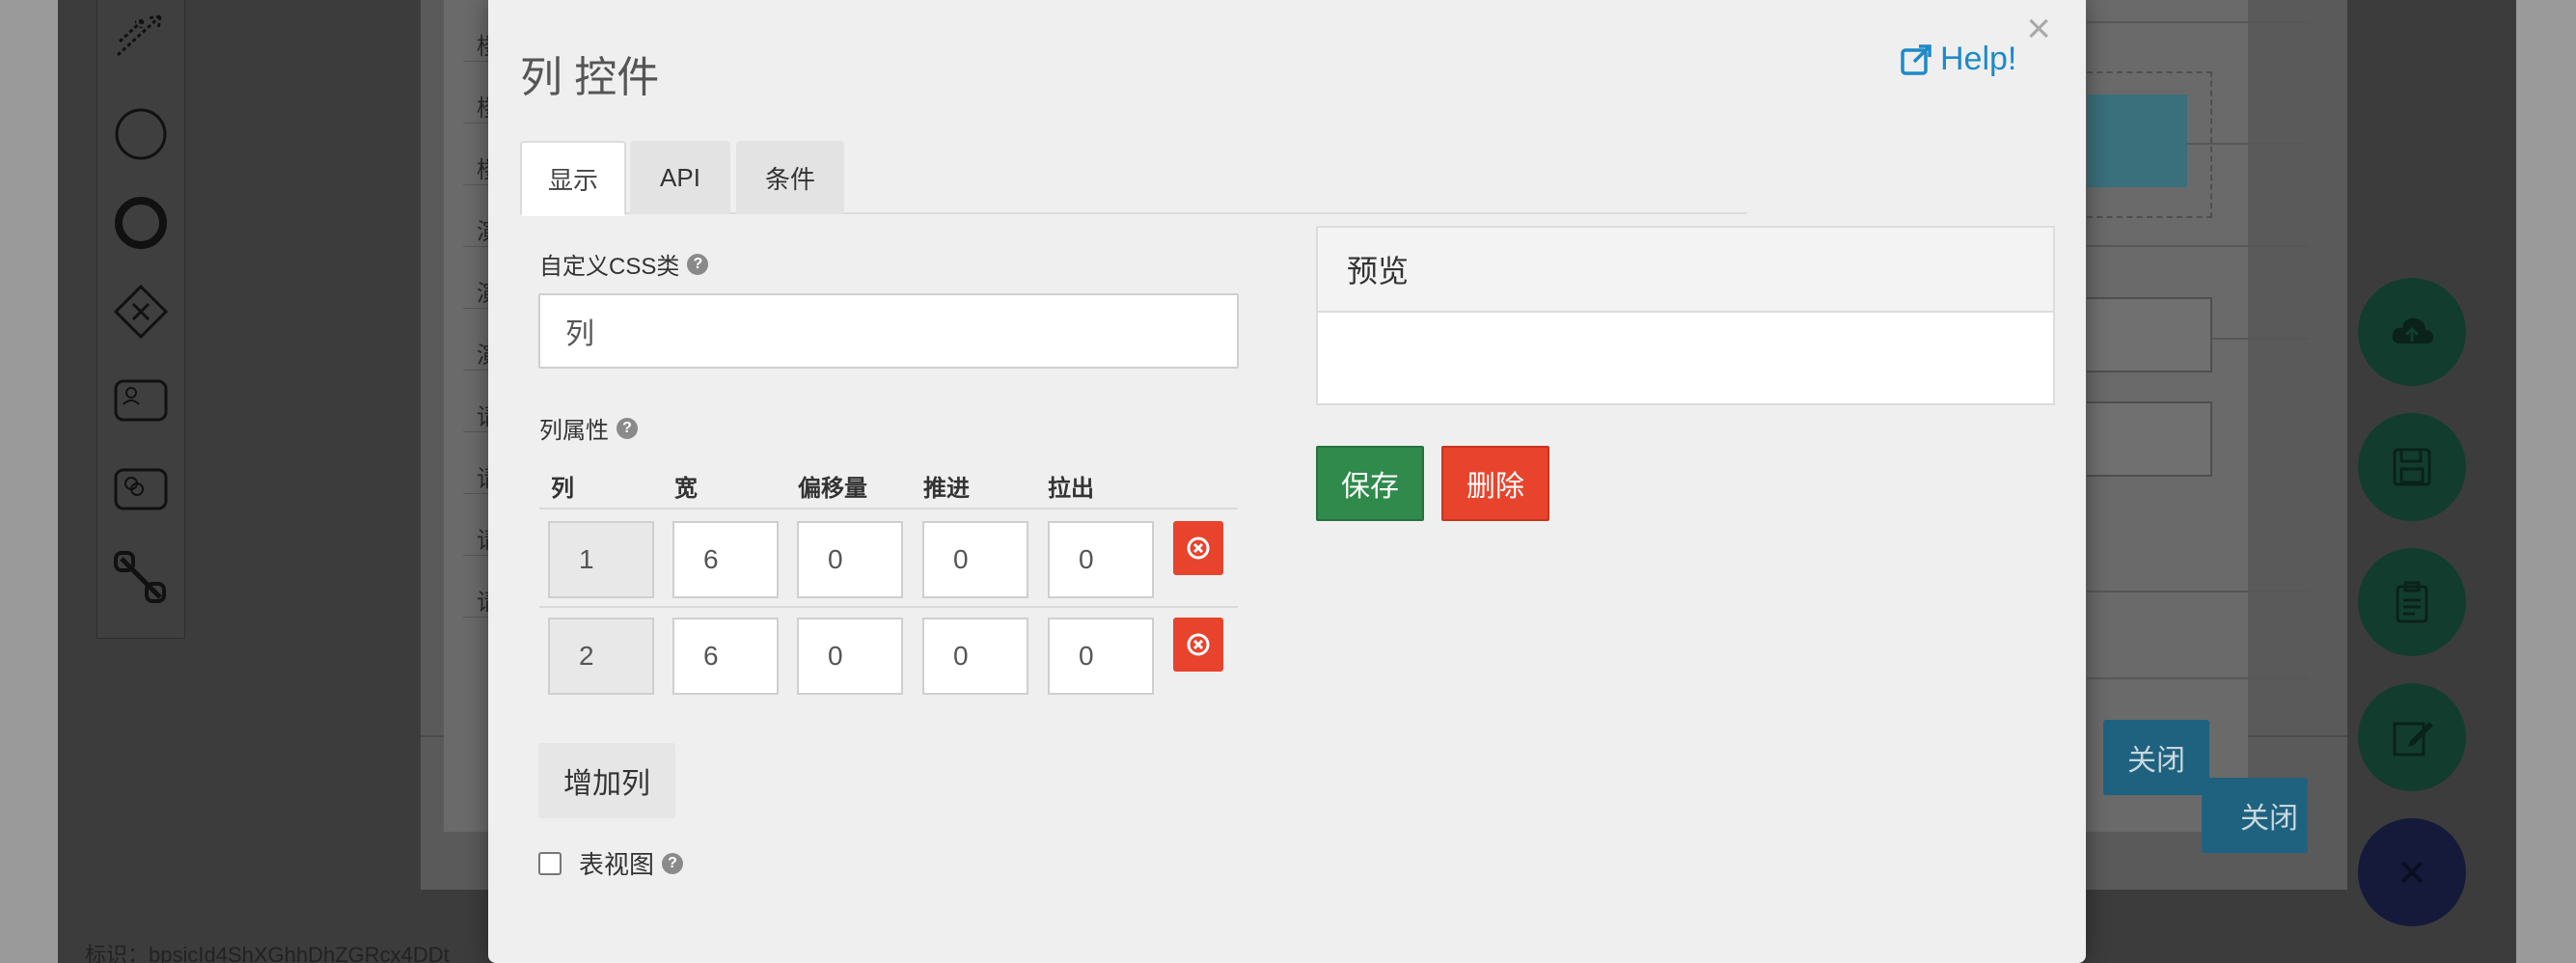  I want to click on column-number-field: 2, so click(601, 657).